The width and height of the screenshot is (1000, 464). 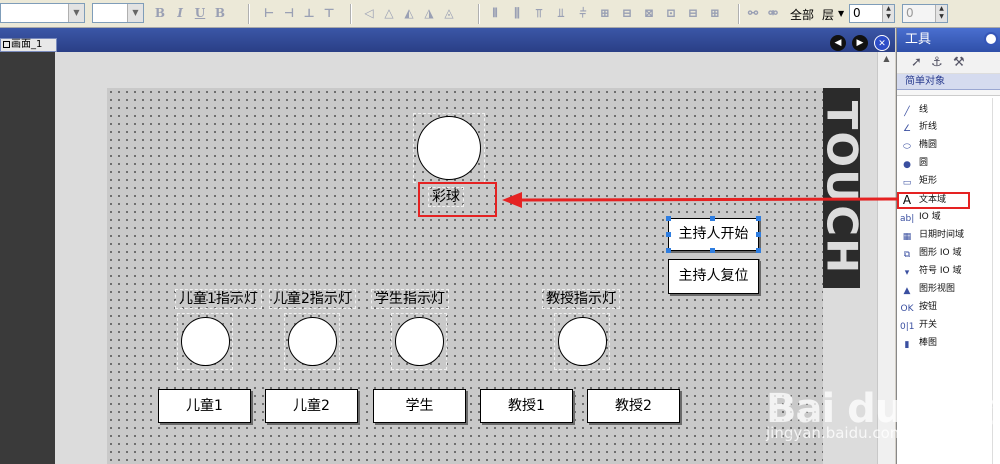 What do you see at coordinates (517, 13) in the screenshot?
I see `distribute-v-icon: ⫼` at bounding box center [517, 13].